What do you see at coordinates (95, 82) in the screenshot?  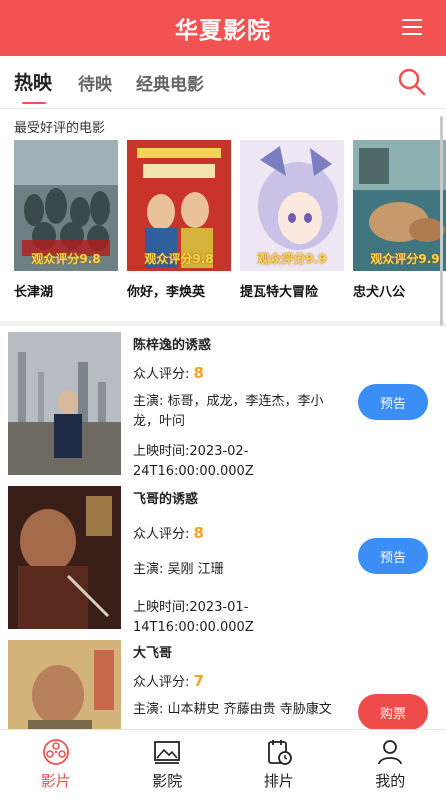 I see `tab-coming-soon: 待映` at bounding box center [95, 82].